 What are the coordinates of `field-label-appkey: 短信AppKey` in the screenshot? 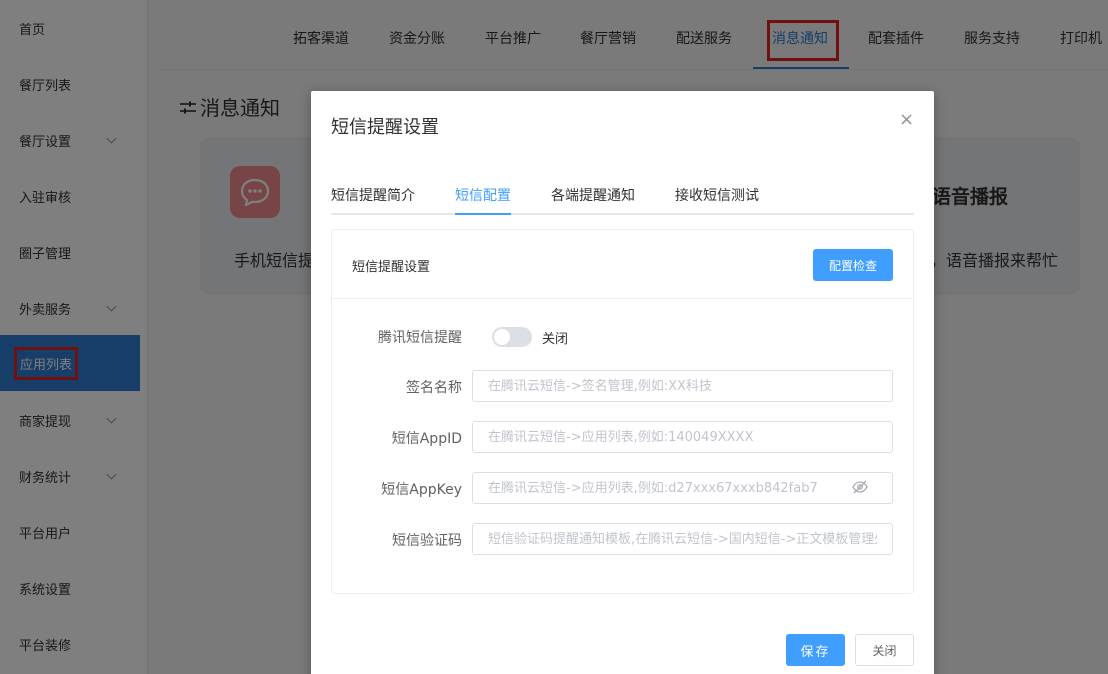 It's located at (421, 490).